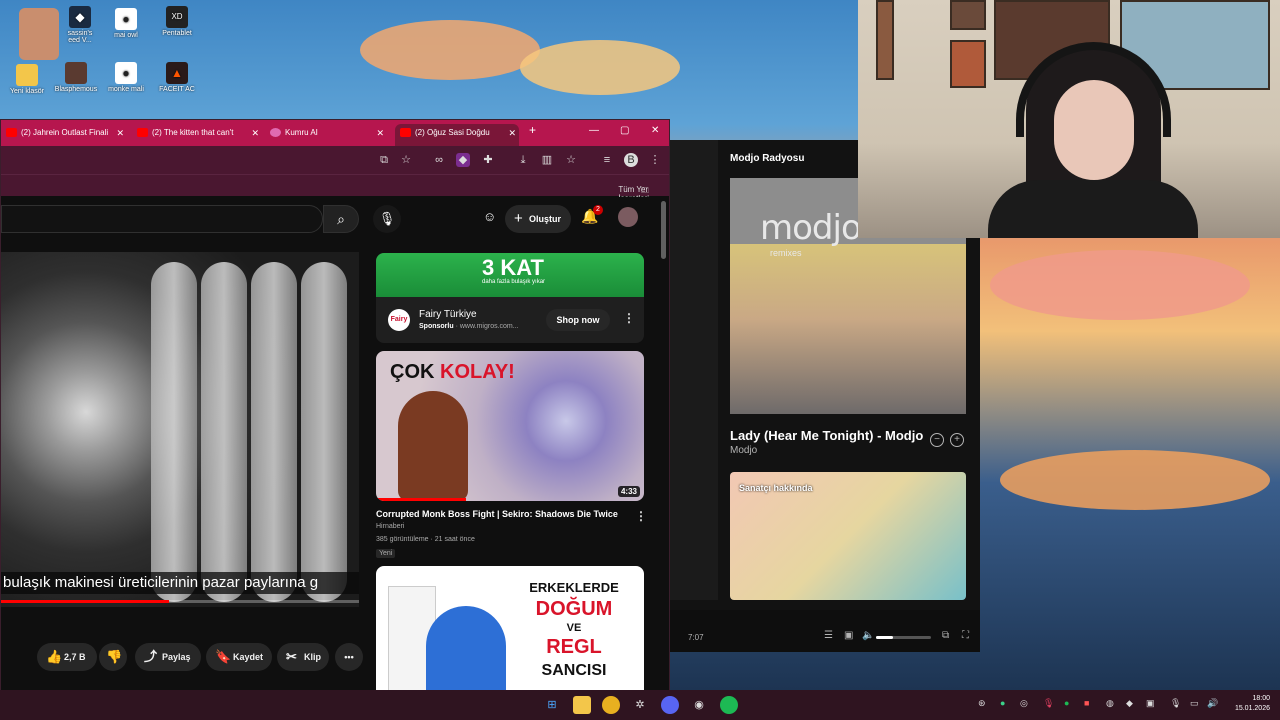  Describe the element at coordinates (957, 440) in the screenshot. I see `add-icon: +` at that location.